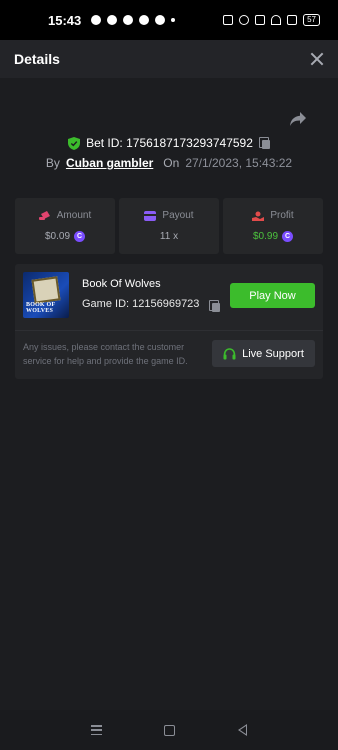  I want to click on stat-amount-label: Amount, so click(74, 215).